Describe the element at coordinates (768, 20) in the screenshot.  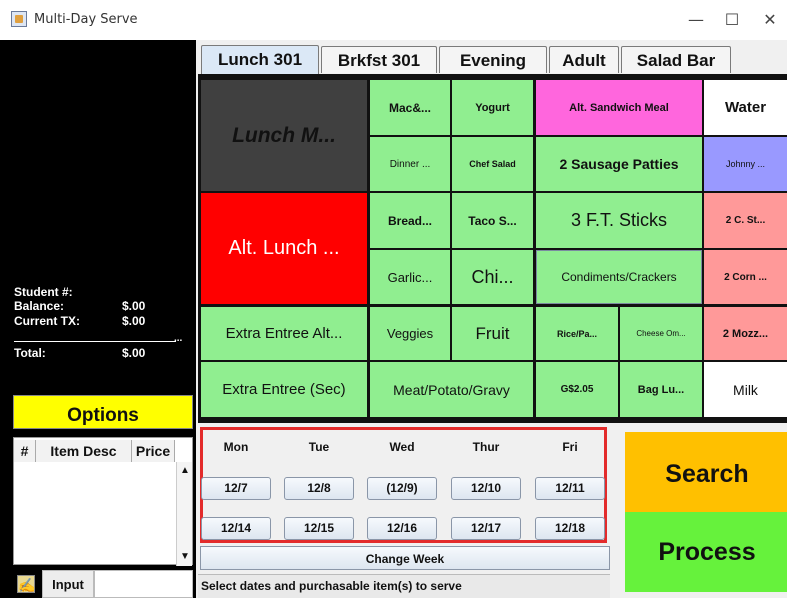
I see `close-button: ✕` at that location.